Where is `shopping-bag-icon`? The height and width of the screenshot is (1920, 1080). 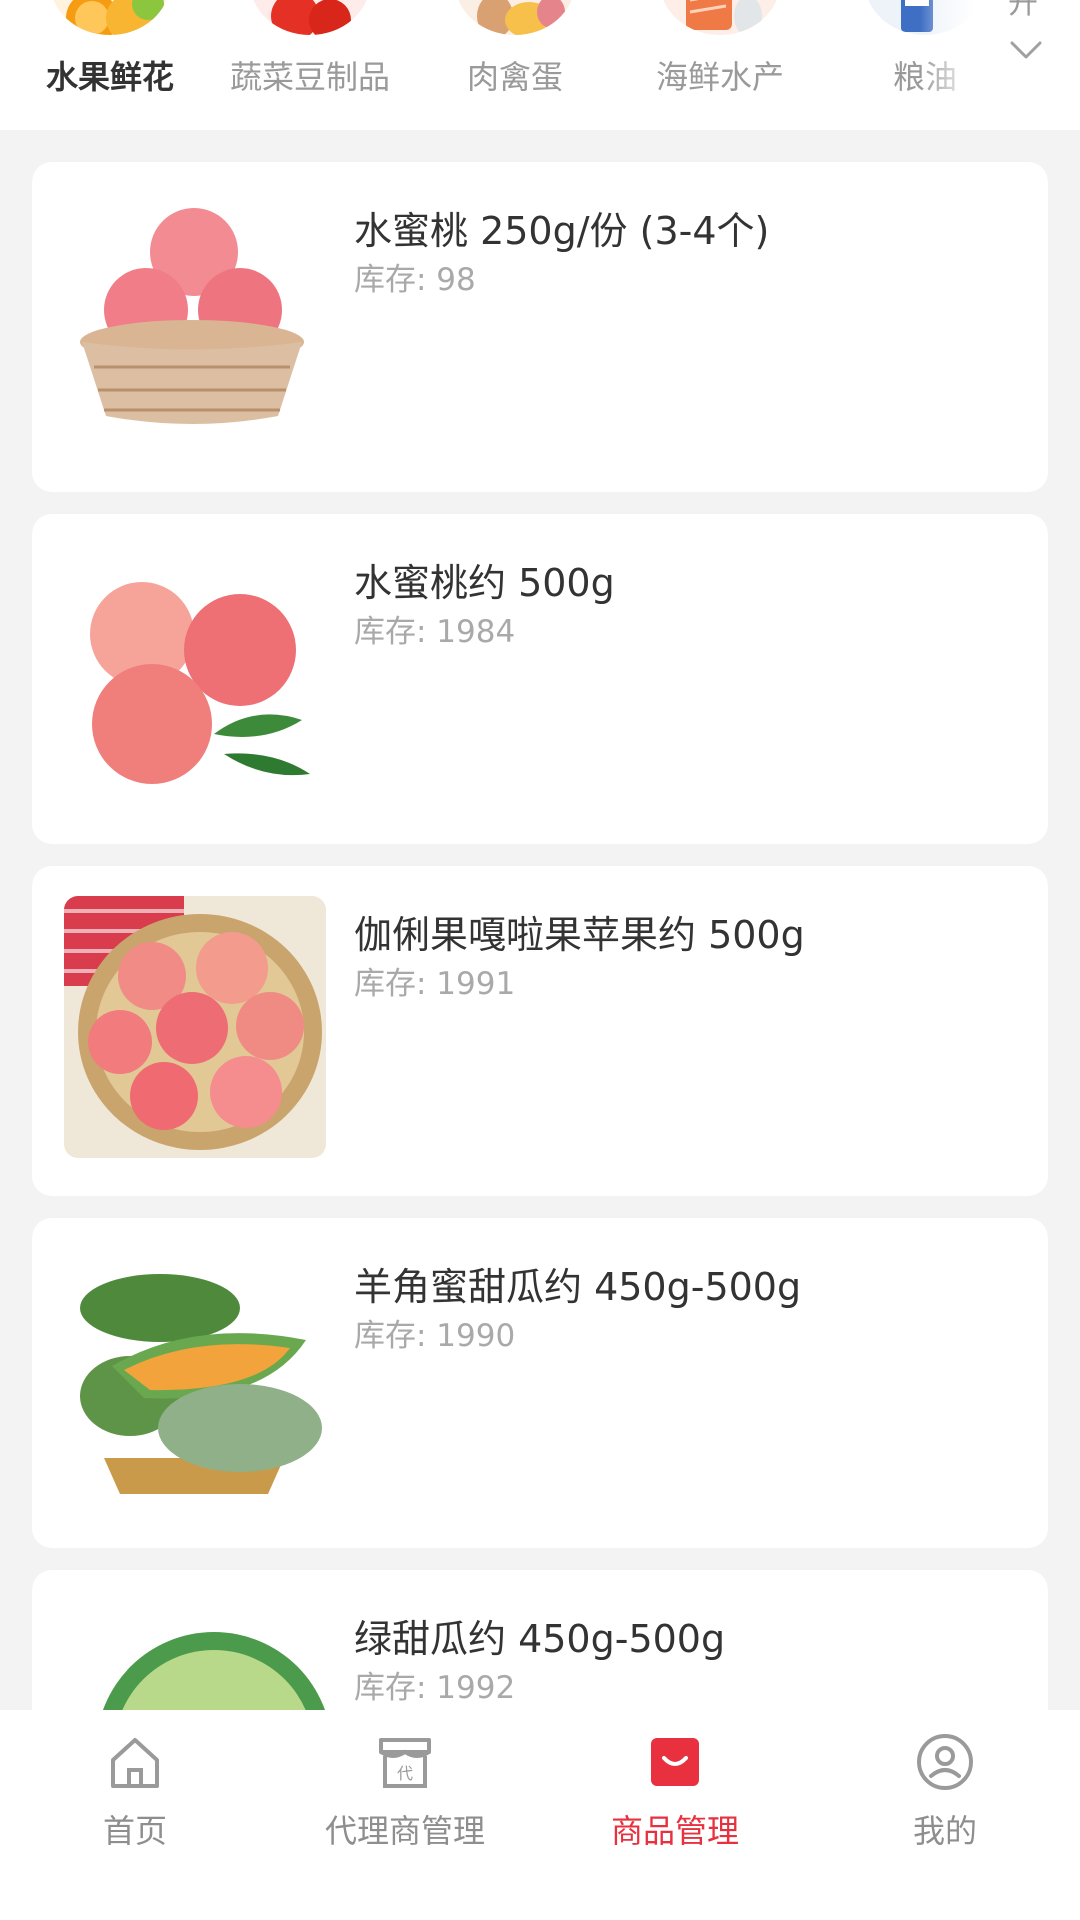 shopping-bag-icon is located at coordinates (675, 1762).